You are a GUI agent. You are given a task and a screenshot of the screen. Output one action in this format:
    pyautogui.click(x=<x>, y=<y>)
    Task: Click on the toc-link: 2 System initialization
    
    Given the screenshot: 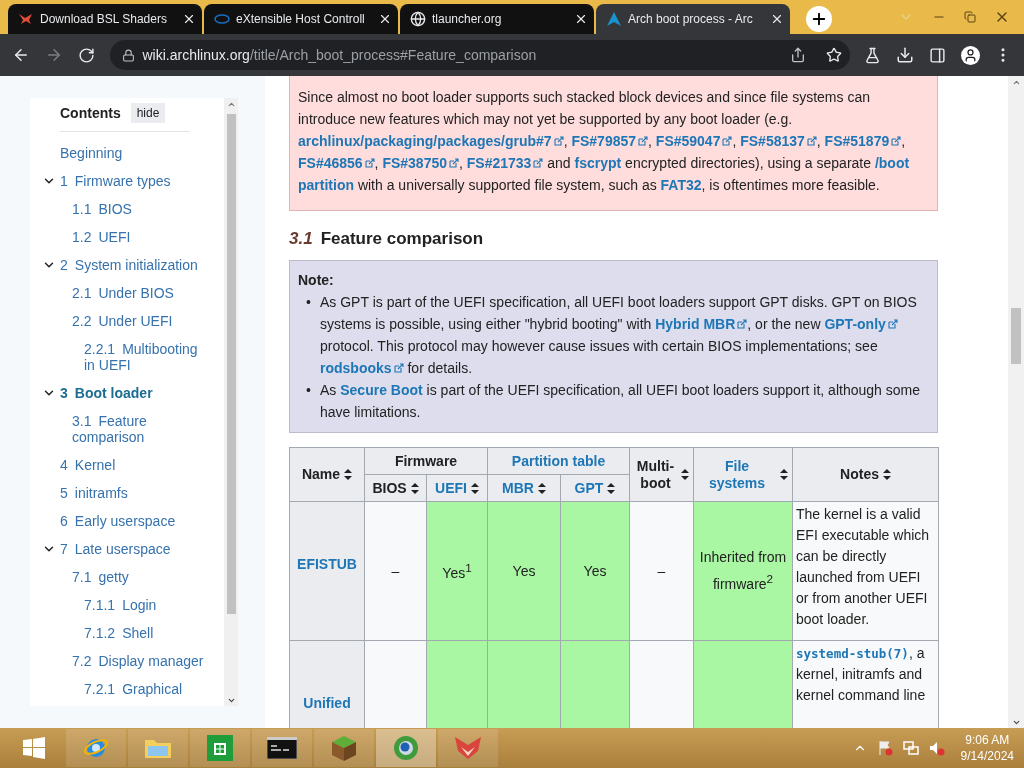 What is the action you would take?
    pyautogui.click(x=129, y=265)
    